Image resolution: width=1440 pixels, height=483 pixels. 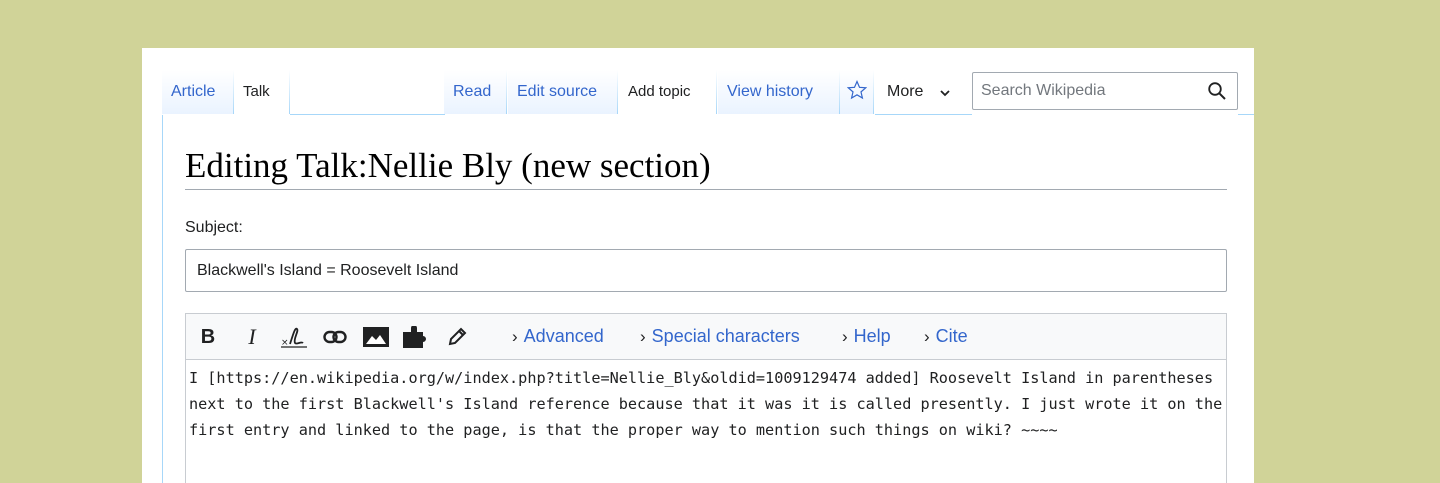 What do you see at coordinates (256, 91) in the screenshot?
I see `tab-talk-label: Talk` at bounding box center [256, 91].